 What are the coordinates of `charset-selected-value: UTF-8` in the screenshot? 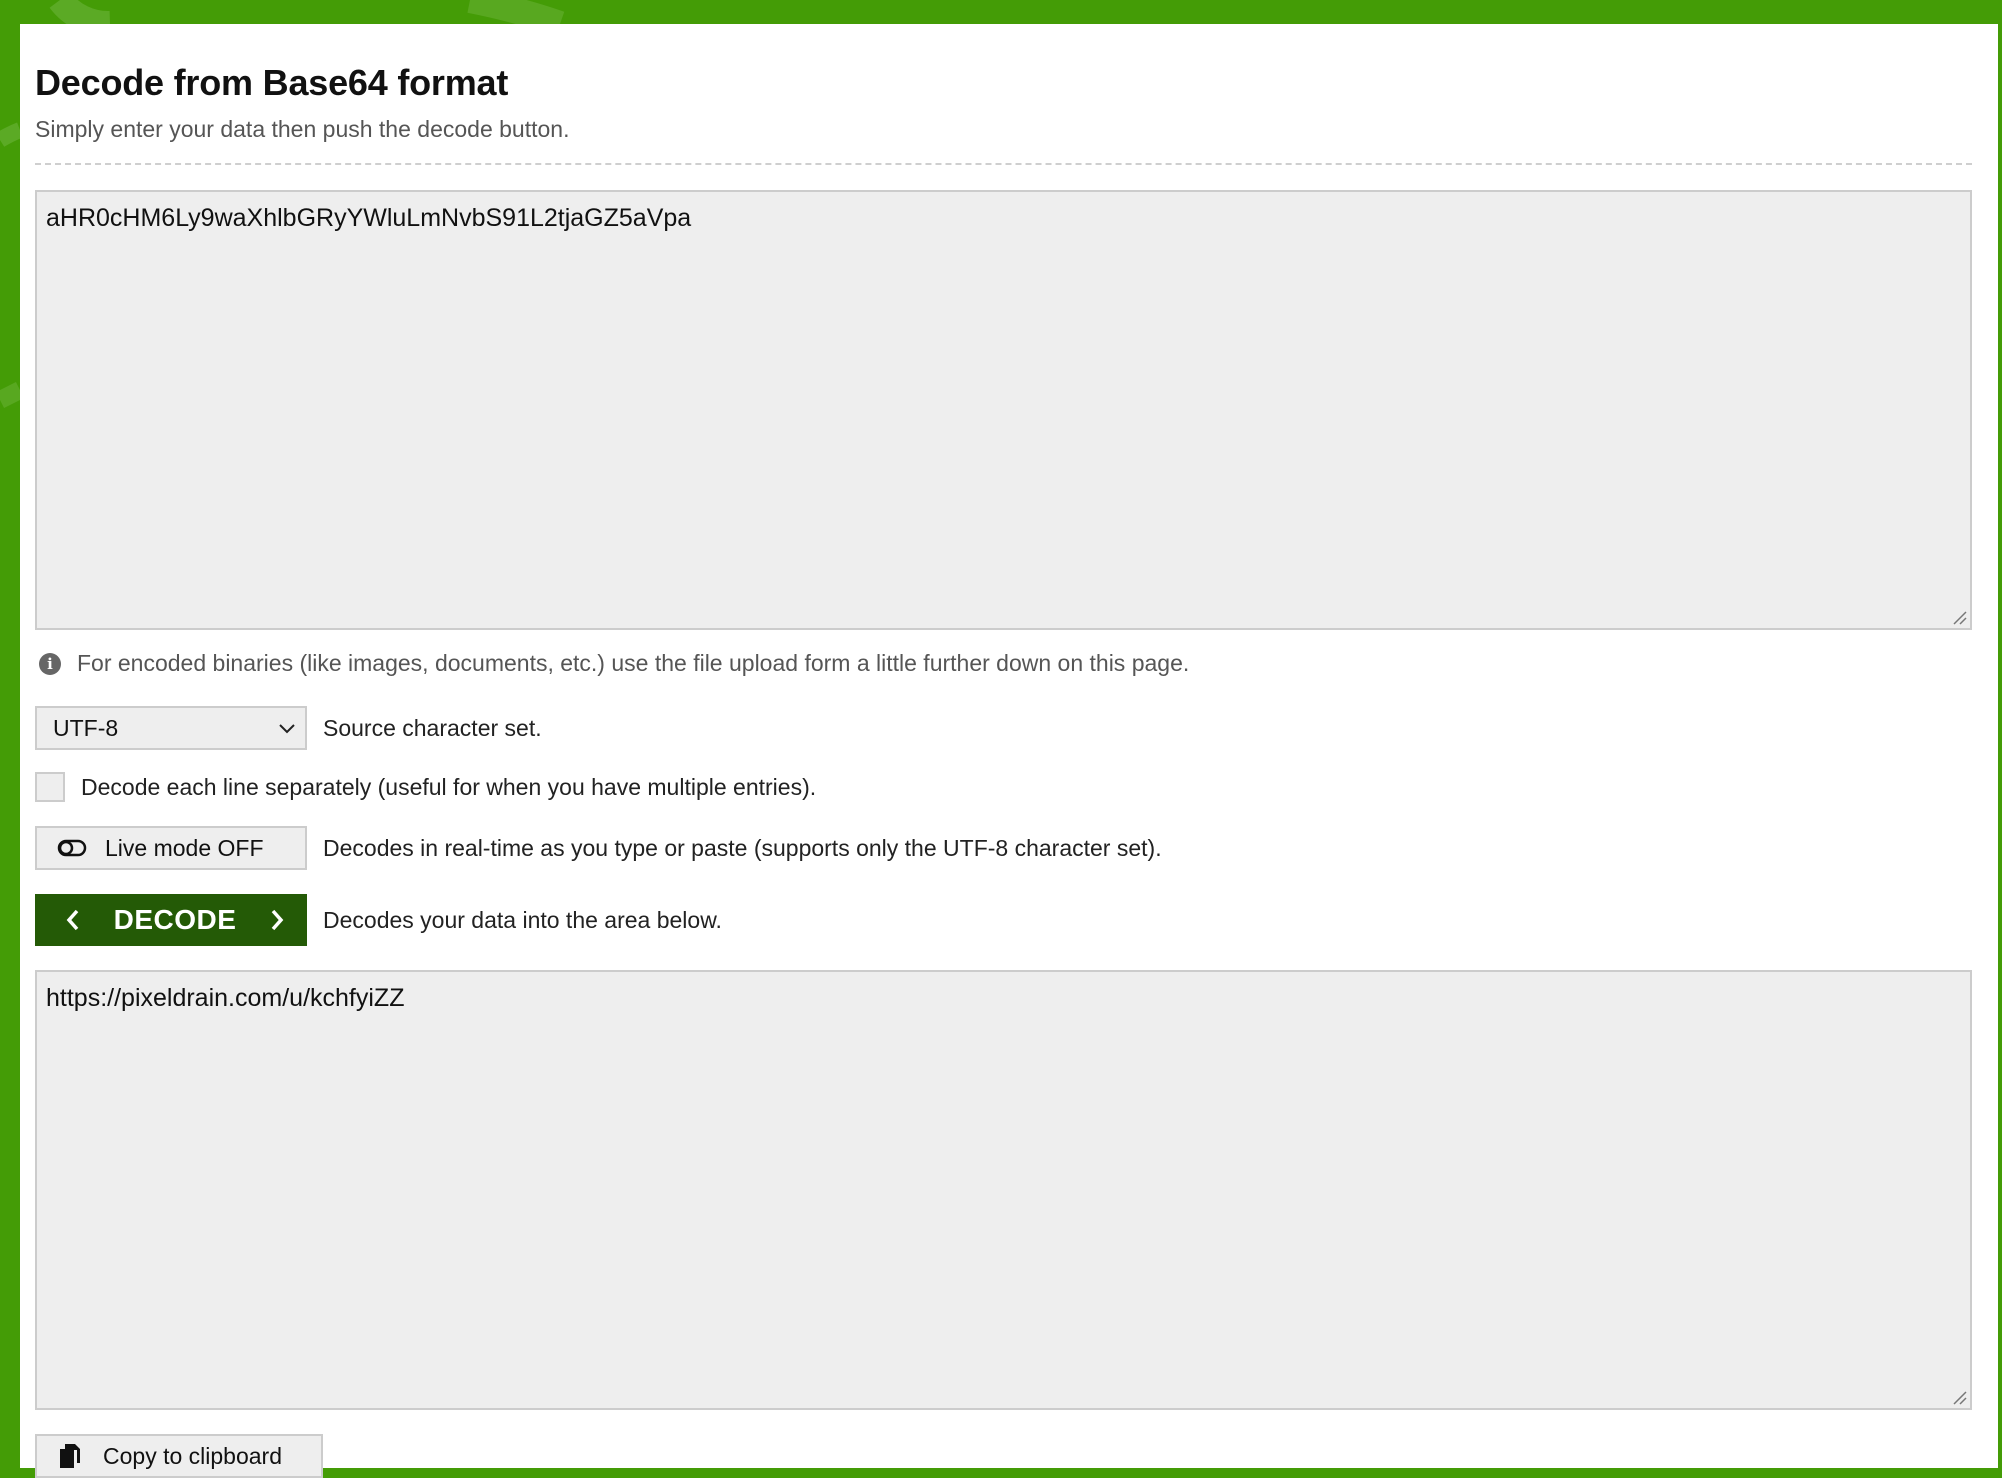 It's located at (86, 727).